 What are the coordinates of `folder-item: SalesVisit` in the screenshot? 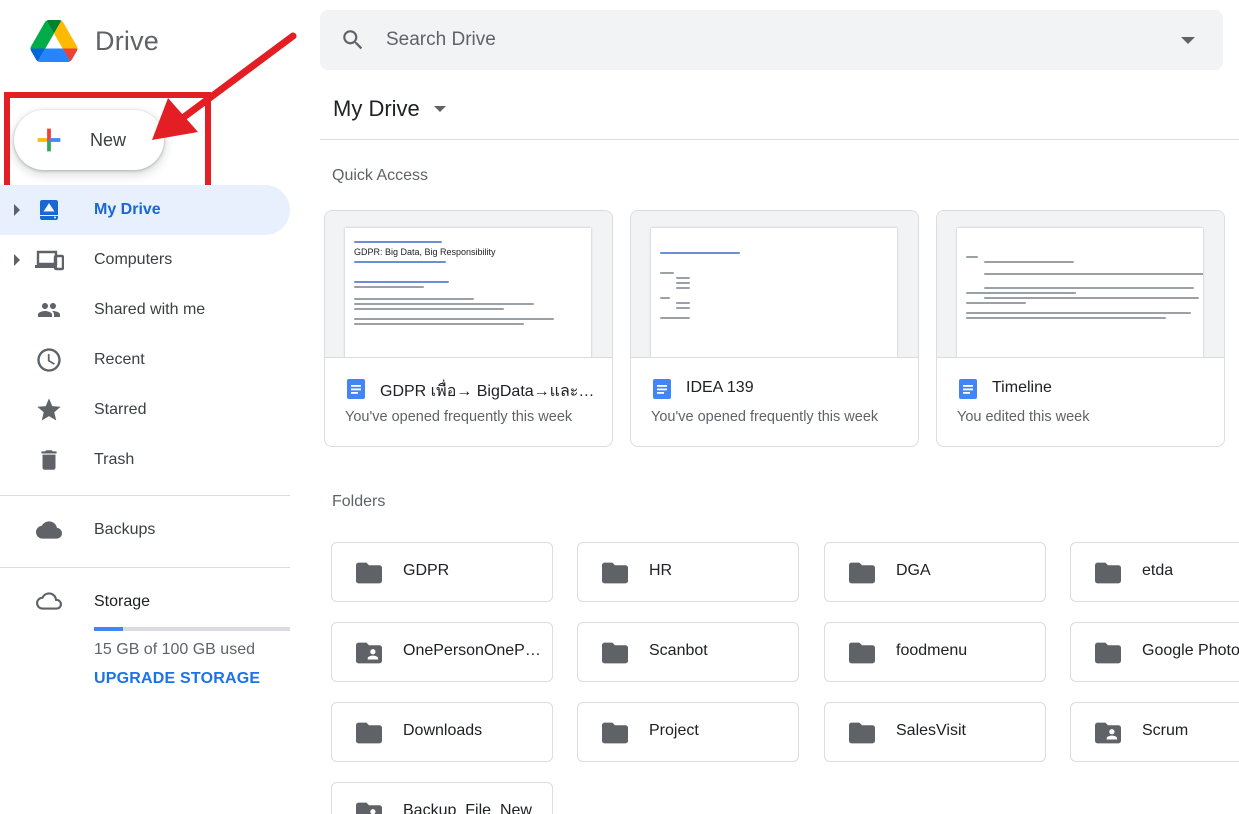 It's located at (935, 732).